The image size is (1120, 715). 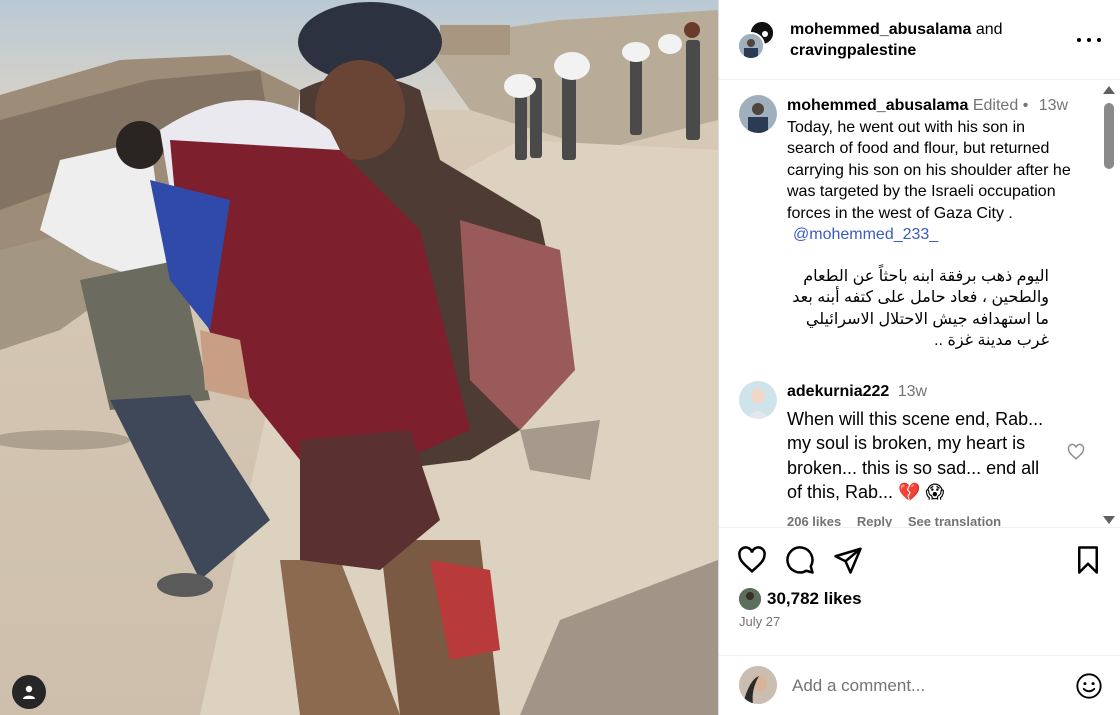 I want to click on add-comment-bar, so click(x=919, y=685).